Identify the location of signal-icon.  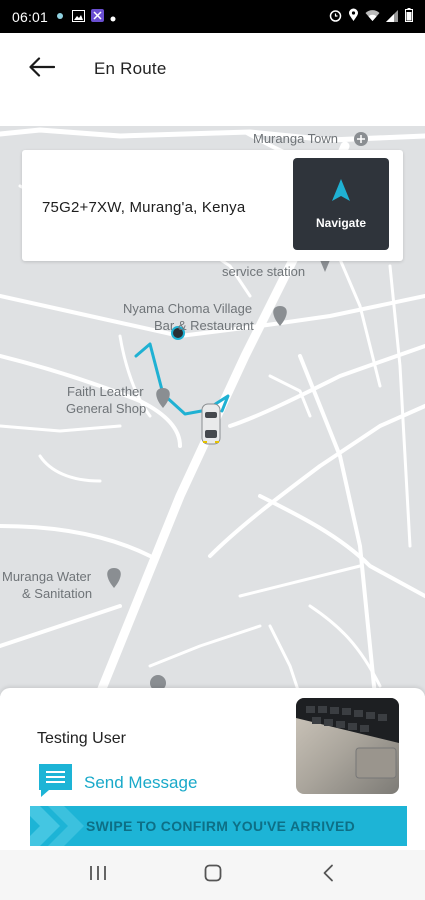
(392, 17).